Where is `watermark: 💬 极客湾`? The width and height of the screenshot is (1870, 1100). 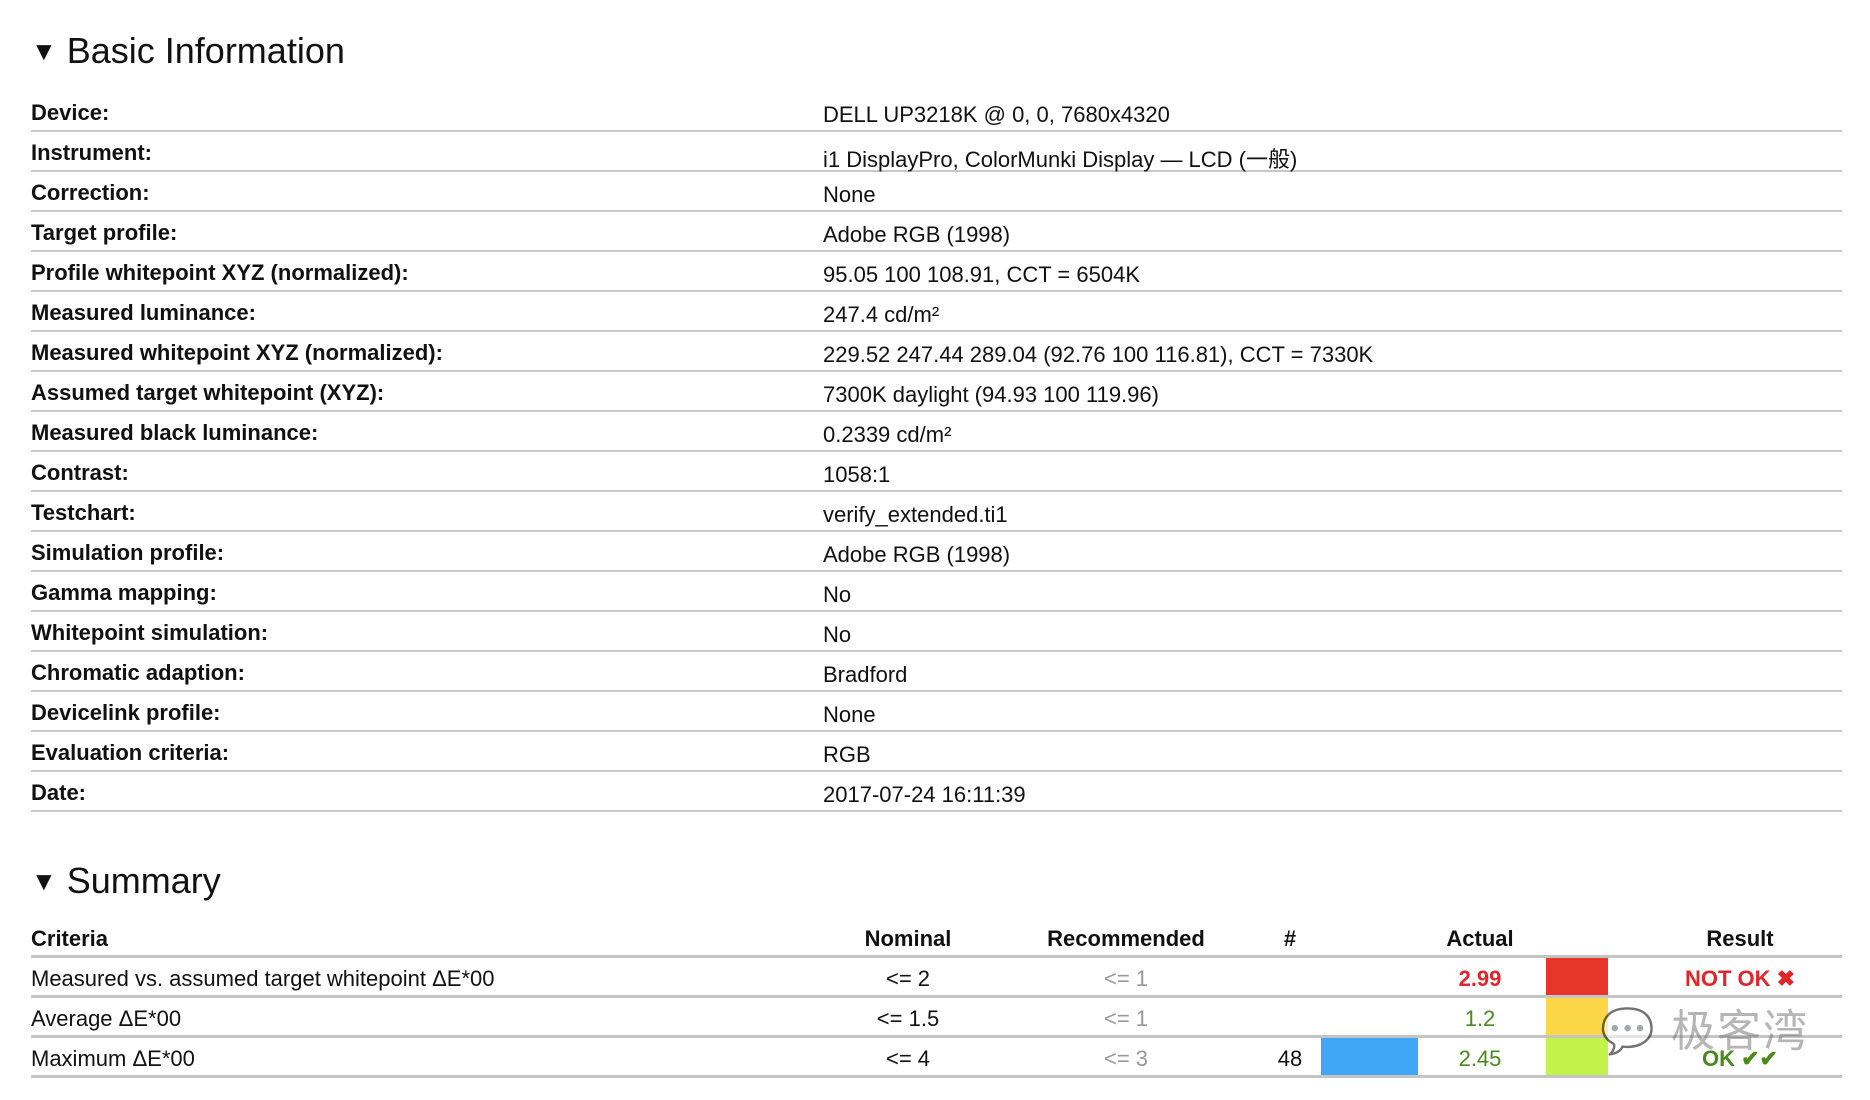
watermark: 💬 极客湾 is located at coordinates (1705, 1031).